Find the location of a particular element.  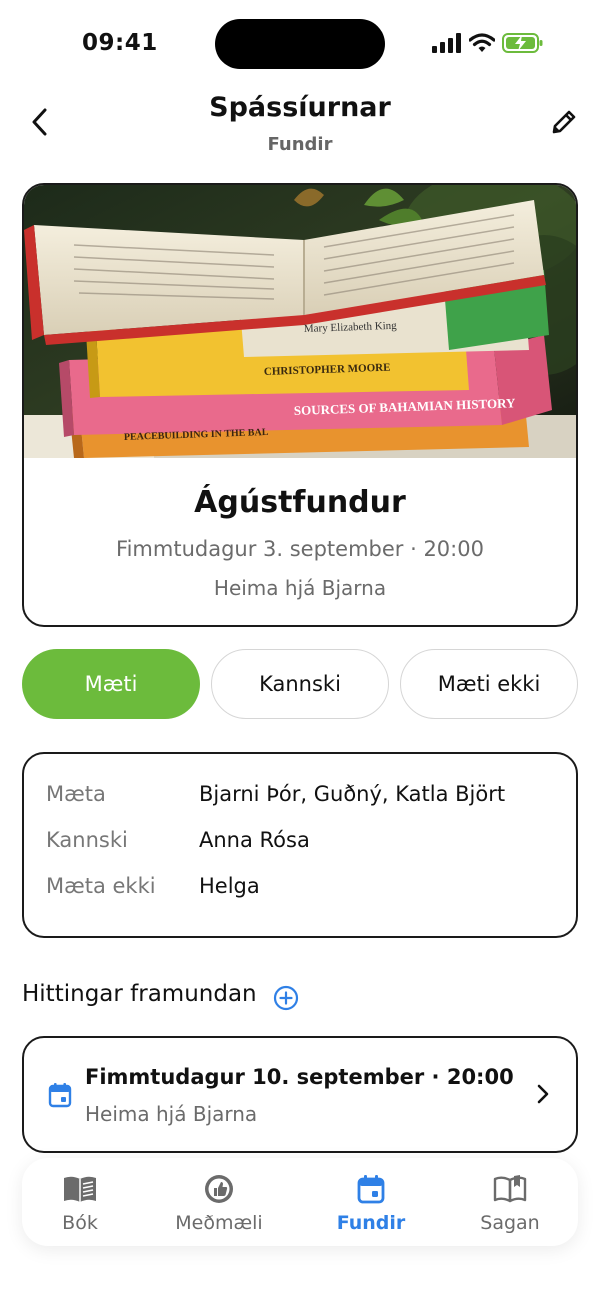

status-time: 09:41 is located at coordinates (120, 43).